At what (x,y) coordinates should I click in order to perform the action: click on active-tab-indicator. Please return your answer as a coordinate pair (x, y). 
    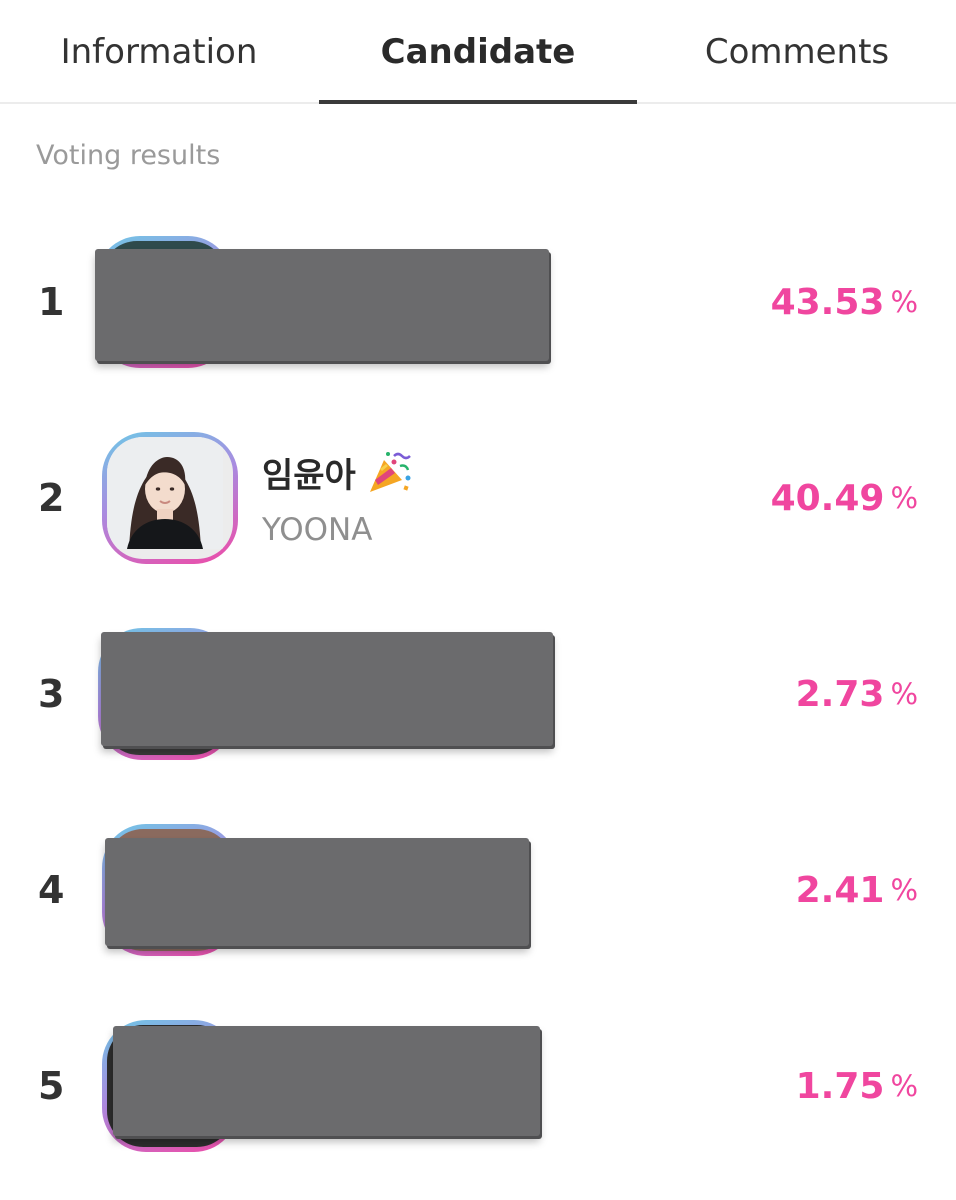
    Looking at the image, I should click on (478, 102).